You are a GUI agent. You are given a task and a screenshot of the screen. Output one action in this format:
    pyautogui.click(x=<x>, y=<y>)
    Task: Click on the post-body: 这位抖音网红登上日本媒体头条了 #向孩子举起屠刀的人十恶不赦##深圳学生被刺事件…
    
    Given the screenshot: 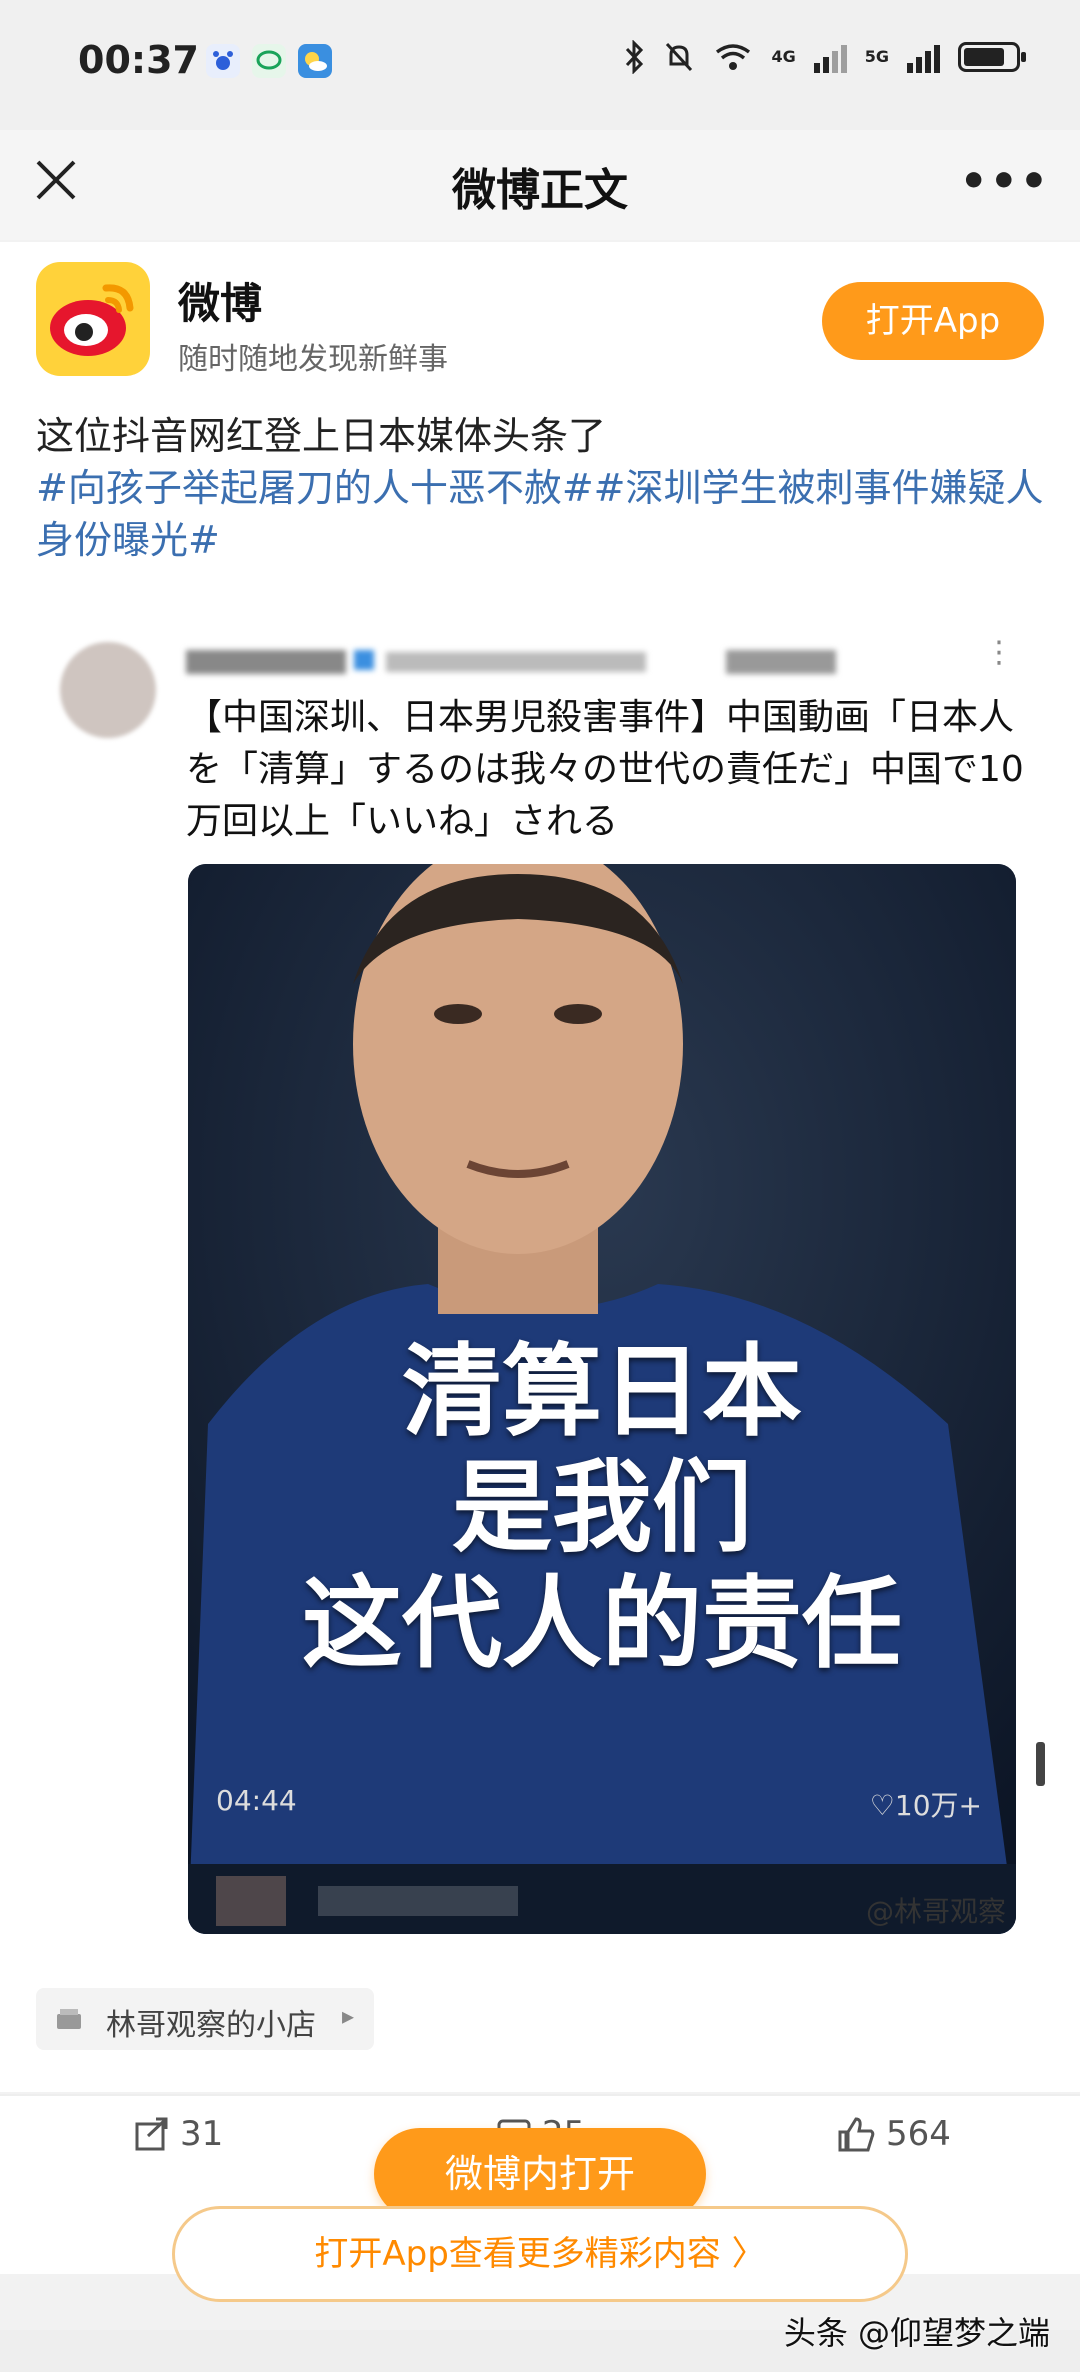 What is the action you would take?
    pyautogui.click(x=541, y=488)
    